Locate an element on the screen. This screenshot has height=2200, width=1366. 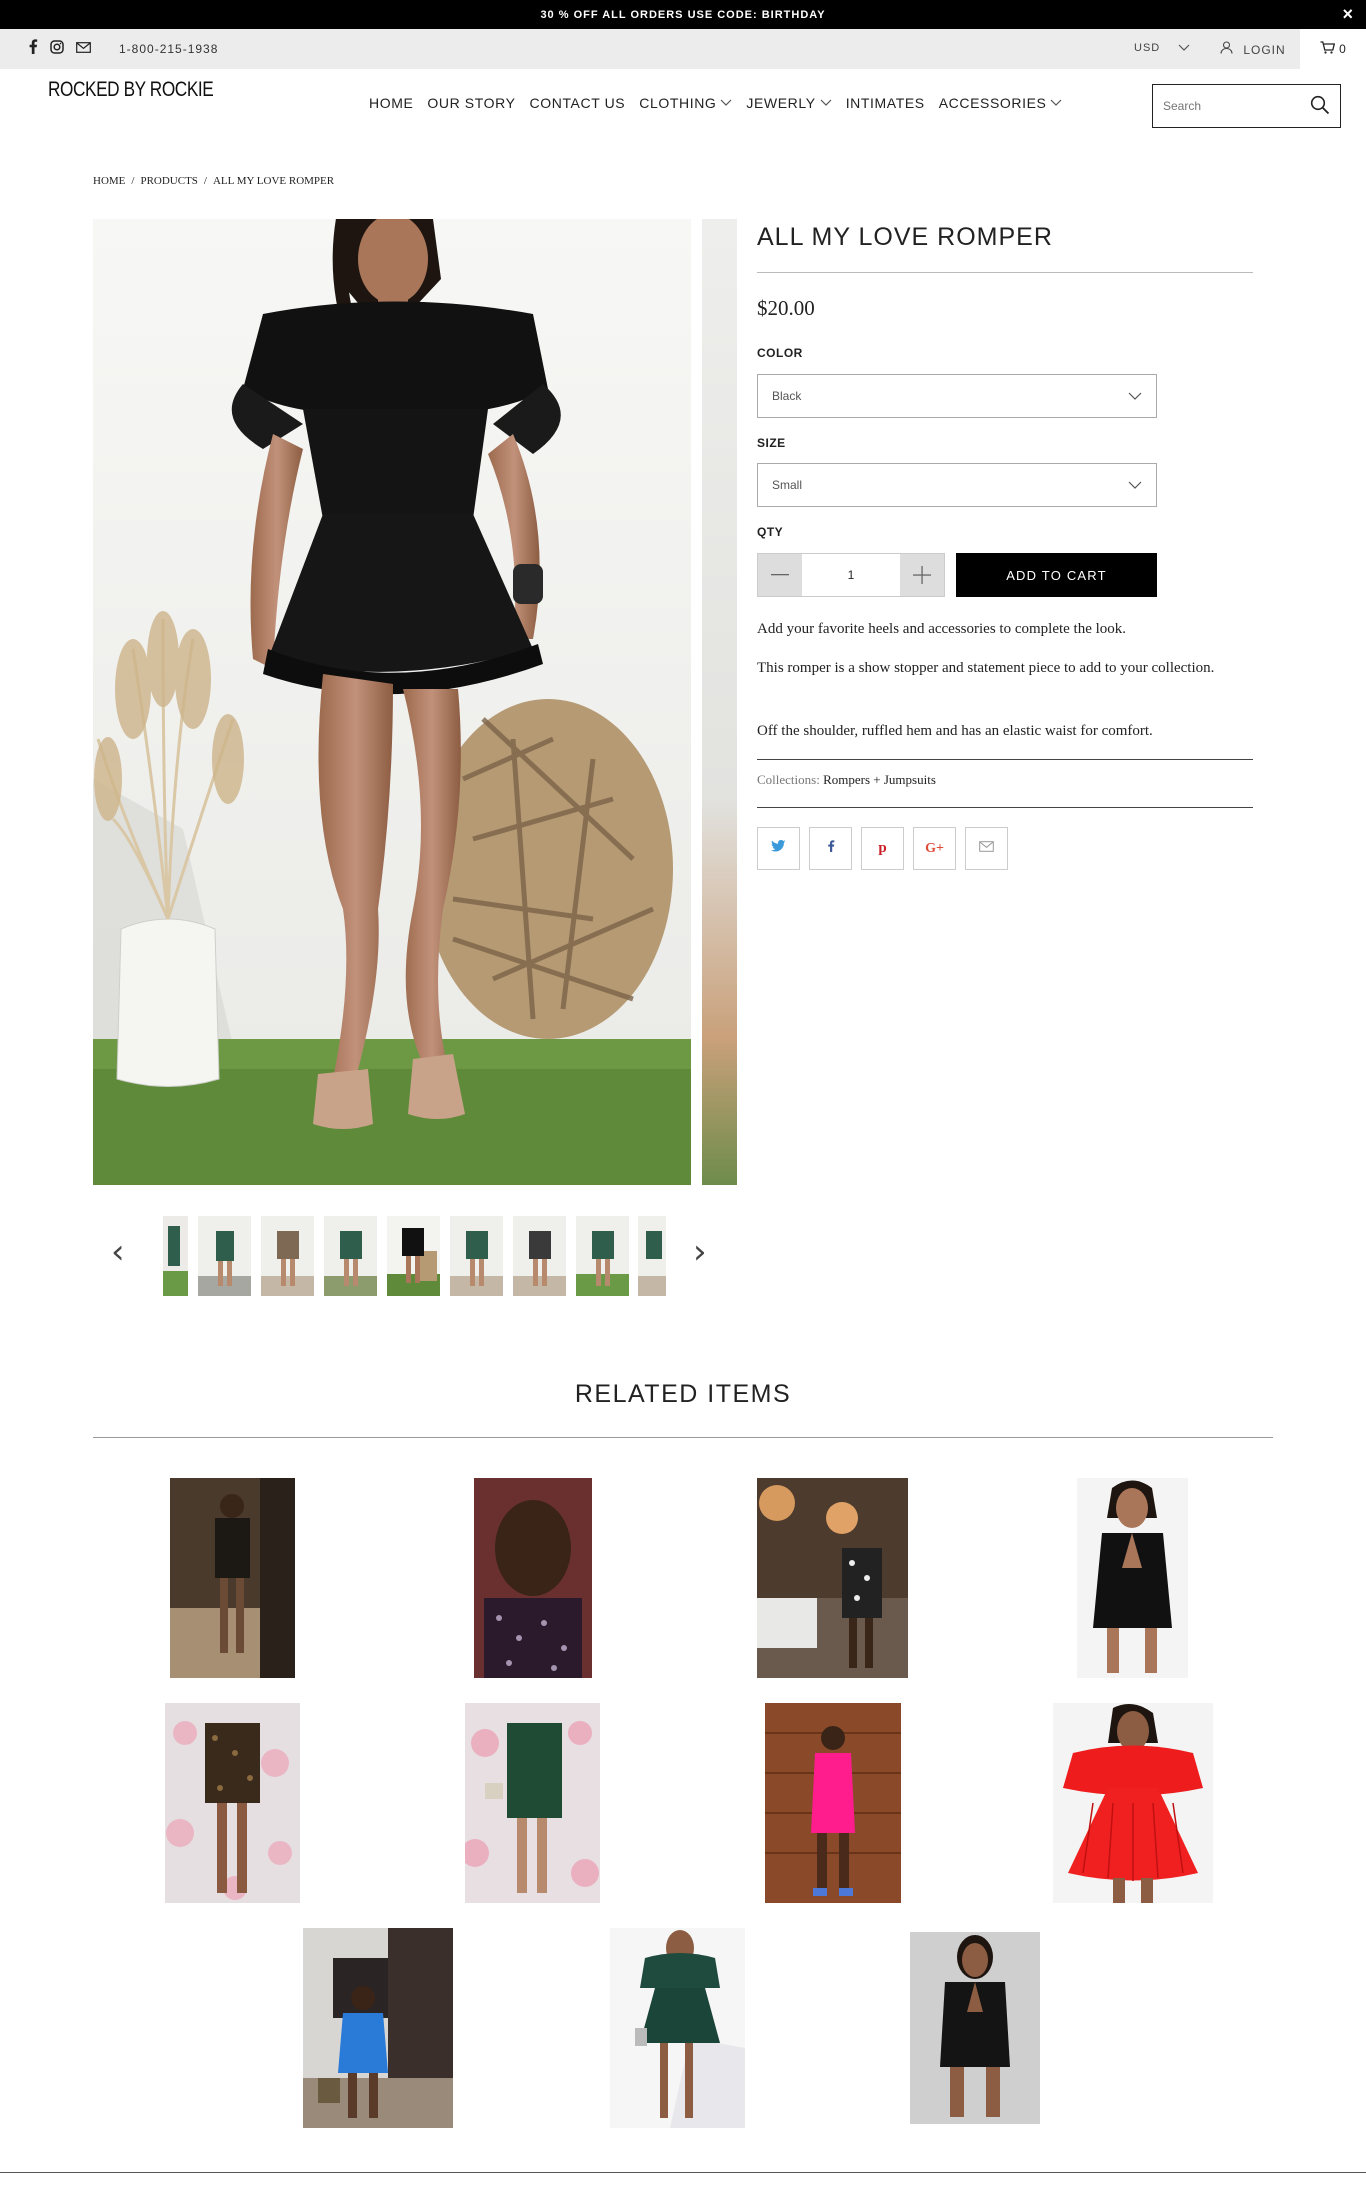
search-input is located at coordinates (1233, 106).